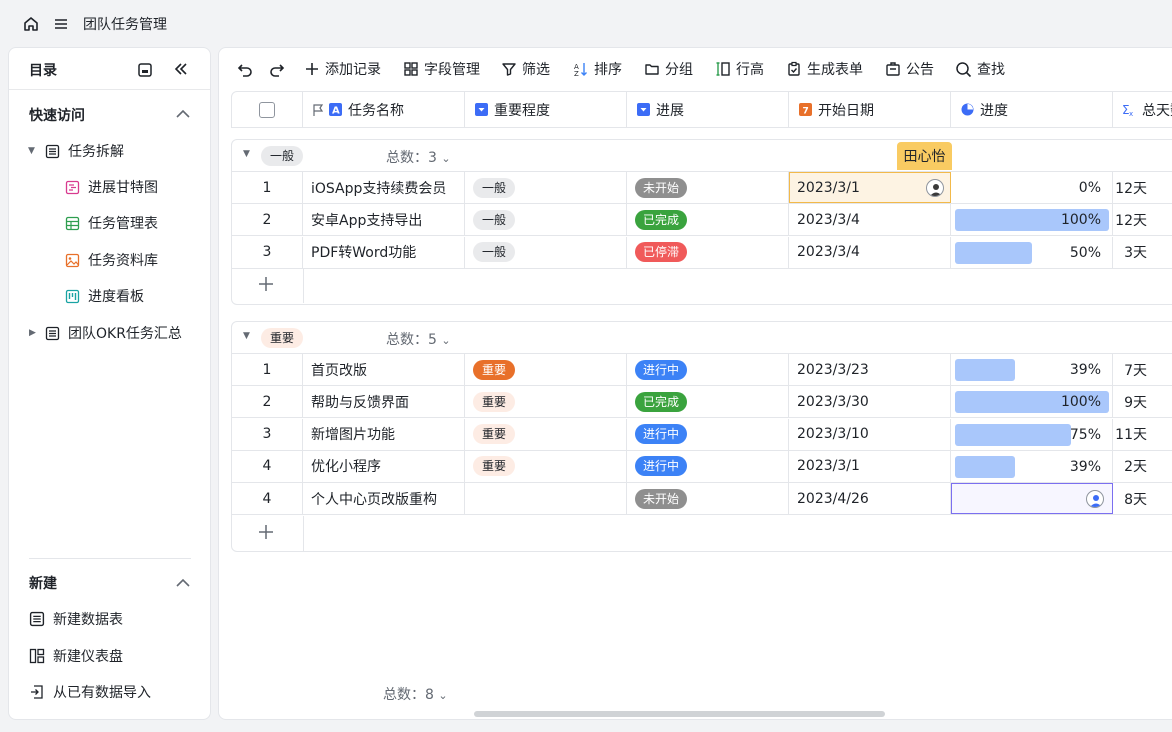  What do you see at coordinates (384, 252) in the screenshot?
I see `task-name-cell: PDF转Word功能` at bounding box center [384, 252].